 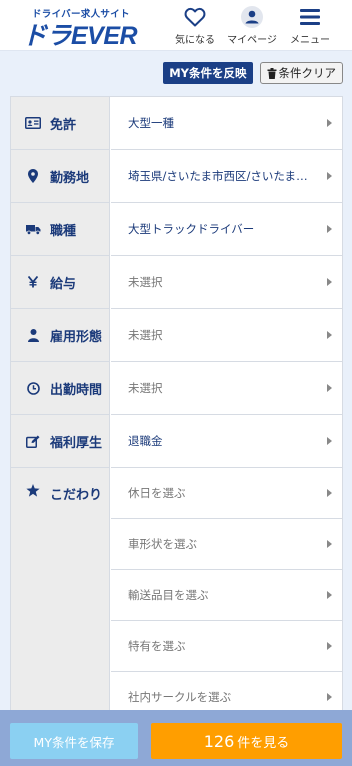 I want to click on trash-icon, so click(x=271, y=73).